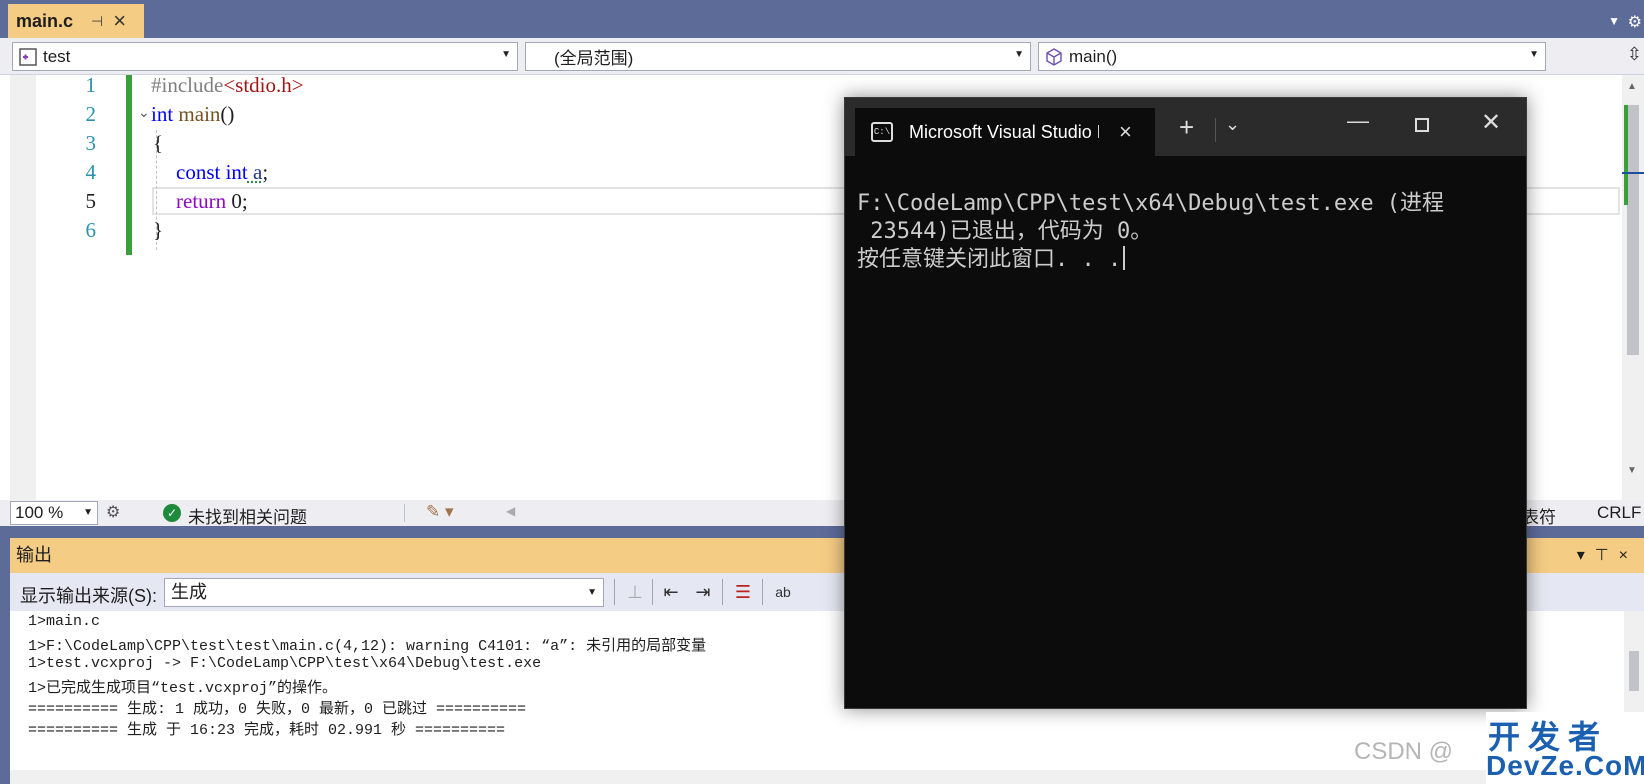 Image resolution: width=1644 pixels, height=784 pixels. I want to click on project-dropdown: test ▼, so click(265, 56).